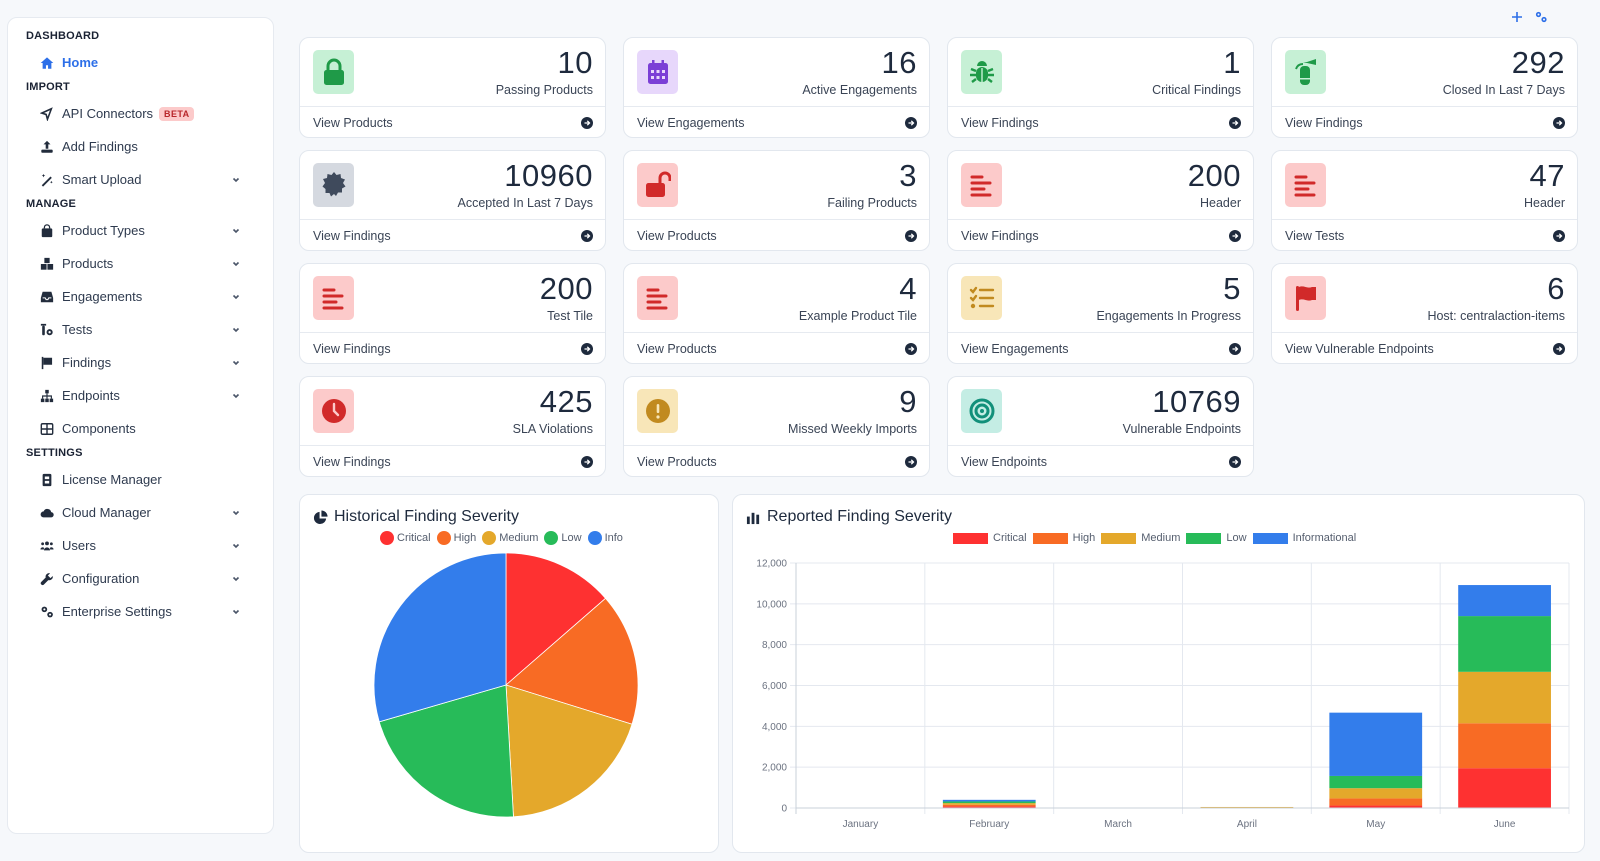 The height and width of the screenshot is (861, 1600). What do you see at coordinates (149, 428) in the screenshot?
I see `sidebar-item-components: Components` at bounding box center [149, 428].